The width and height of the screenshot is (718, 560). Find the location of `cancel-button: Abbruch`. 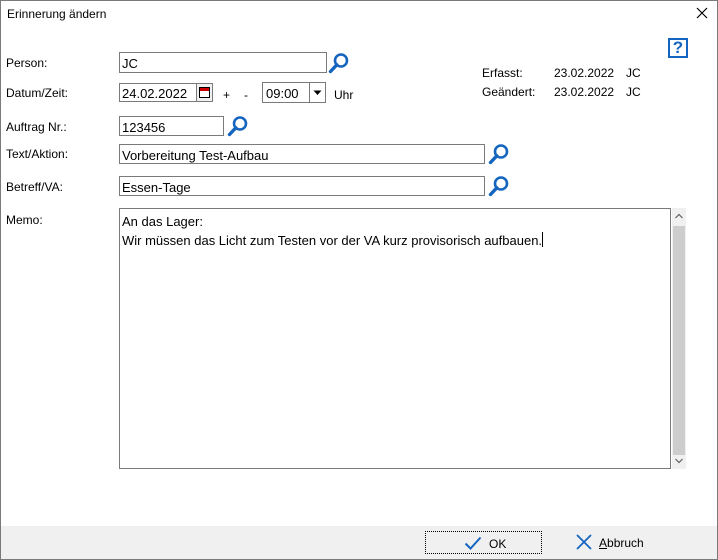

cancel-button: Abbruch is located at coordinates (628, 542).